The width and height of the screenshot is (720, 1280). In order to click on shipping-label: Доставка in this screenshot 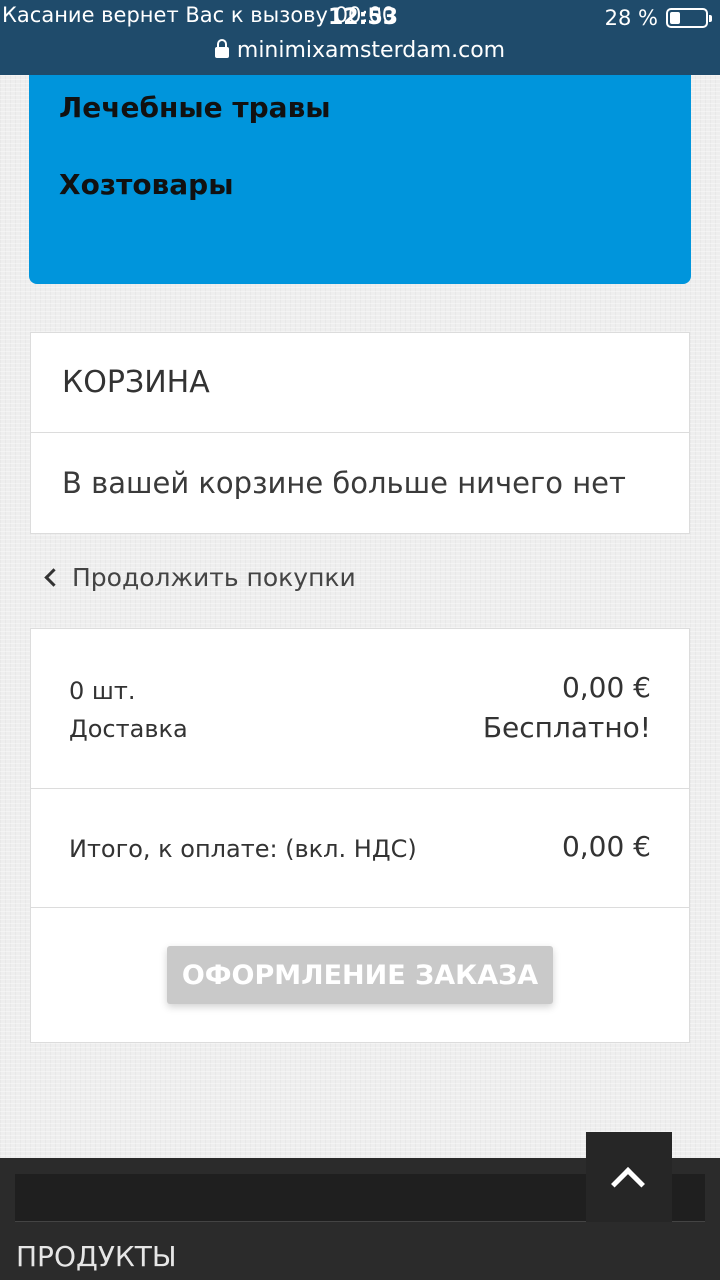, I will do `click(128, 729)`.